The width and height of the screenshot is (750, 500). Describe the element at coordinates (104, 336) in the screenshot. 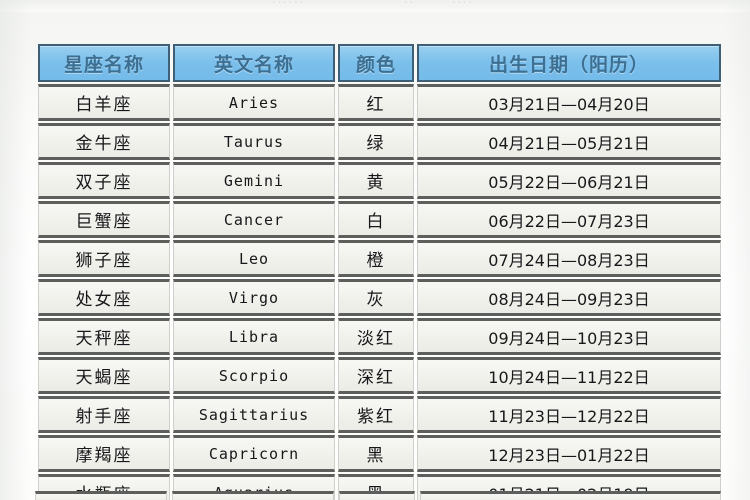

I see `cell-sign-name: 天秤座` at that location.